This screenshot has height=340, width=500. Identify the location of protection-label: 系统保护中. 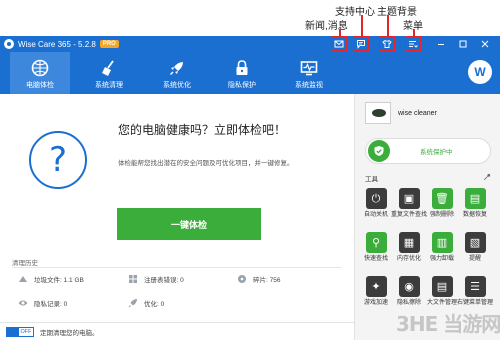
(436, 152).